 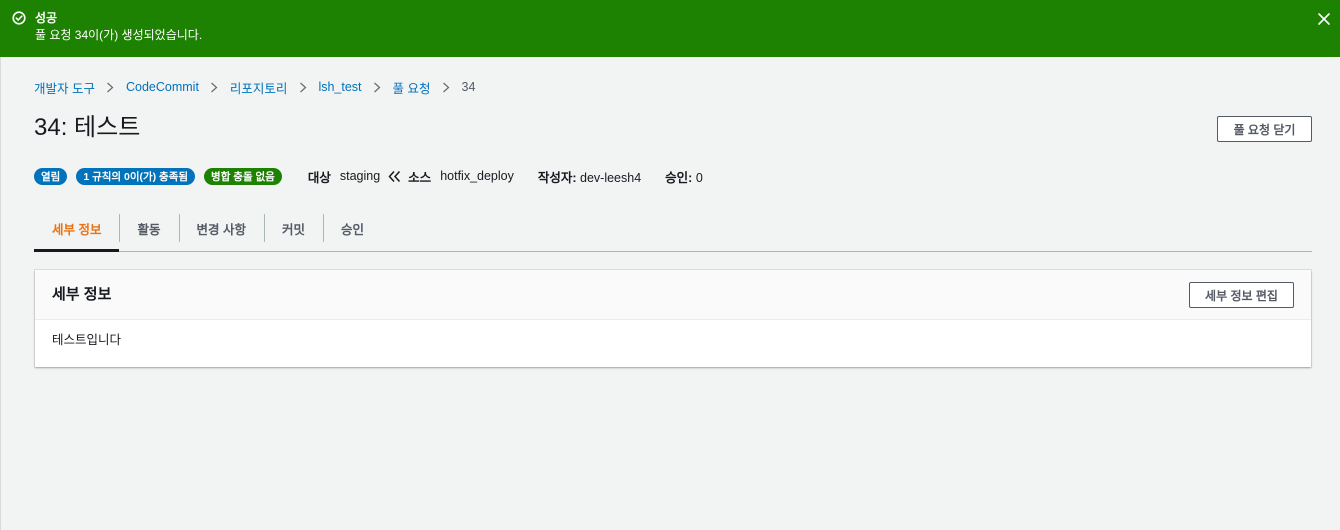 What do you see at coordinates (87, 340) in the screenshot?
I see `pull-request-description: 테스트입니다` at bounding box center [87, 340].